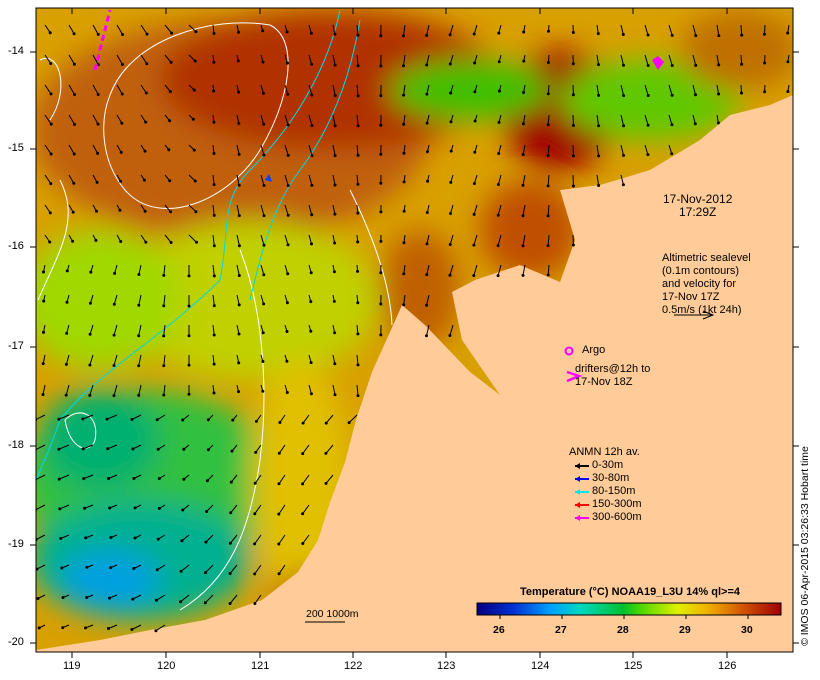 The image size is (820, 680). What do you see at coordinates (72, 666) in the screenshot?
I see `lon-tick-label: 119` at bounding box center [72, 666].